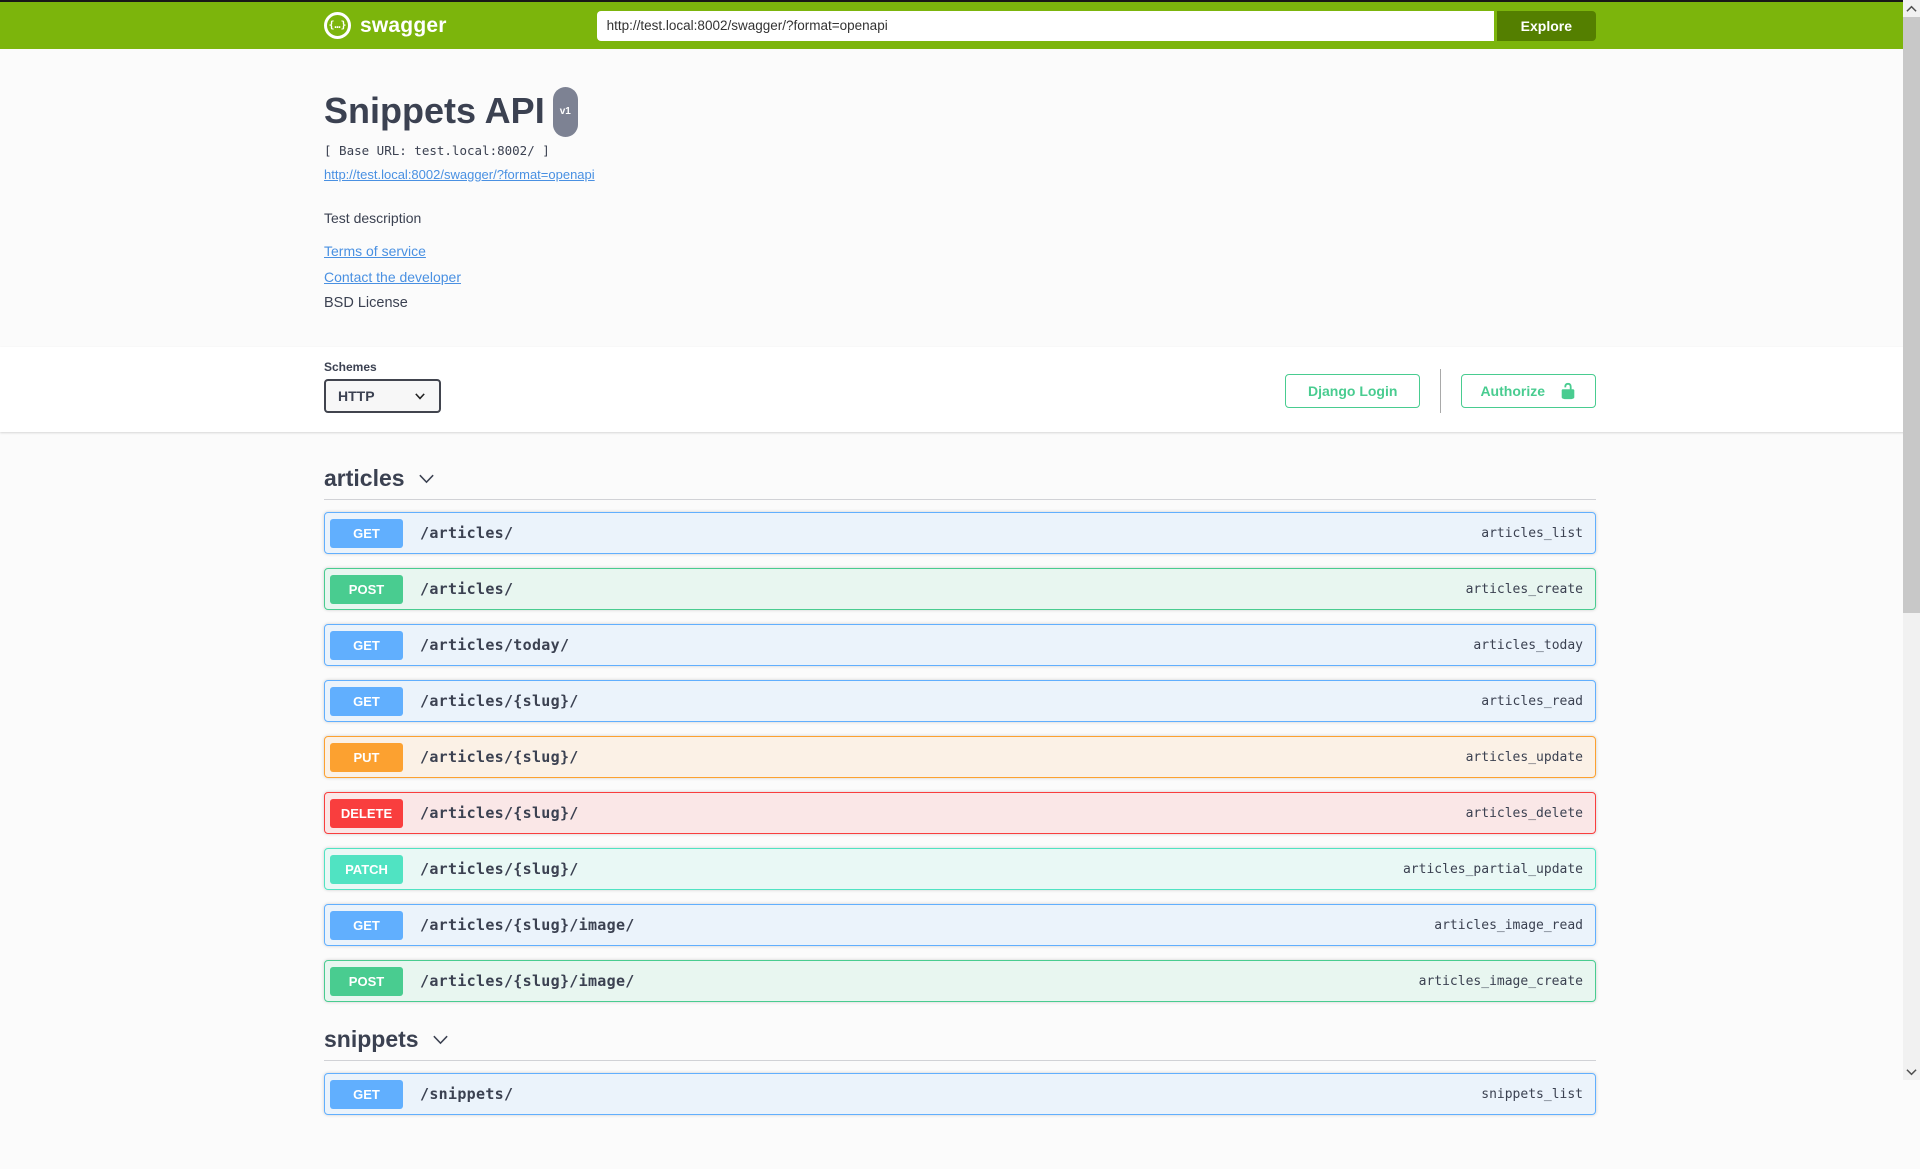 This screenshot has width=1920, height=1169. I want to click on operation-id: articles_list, so click(1532, 533).